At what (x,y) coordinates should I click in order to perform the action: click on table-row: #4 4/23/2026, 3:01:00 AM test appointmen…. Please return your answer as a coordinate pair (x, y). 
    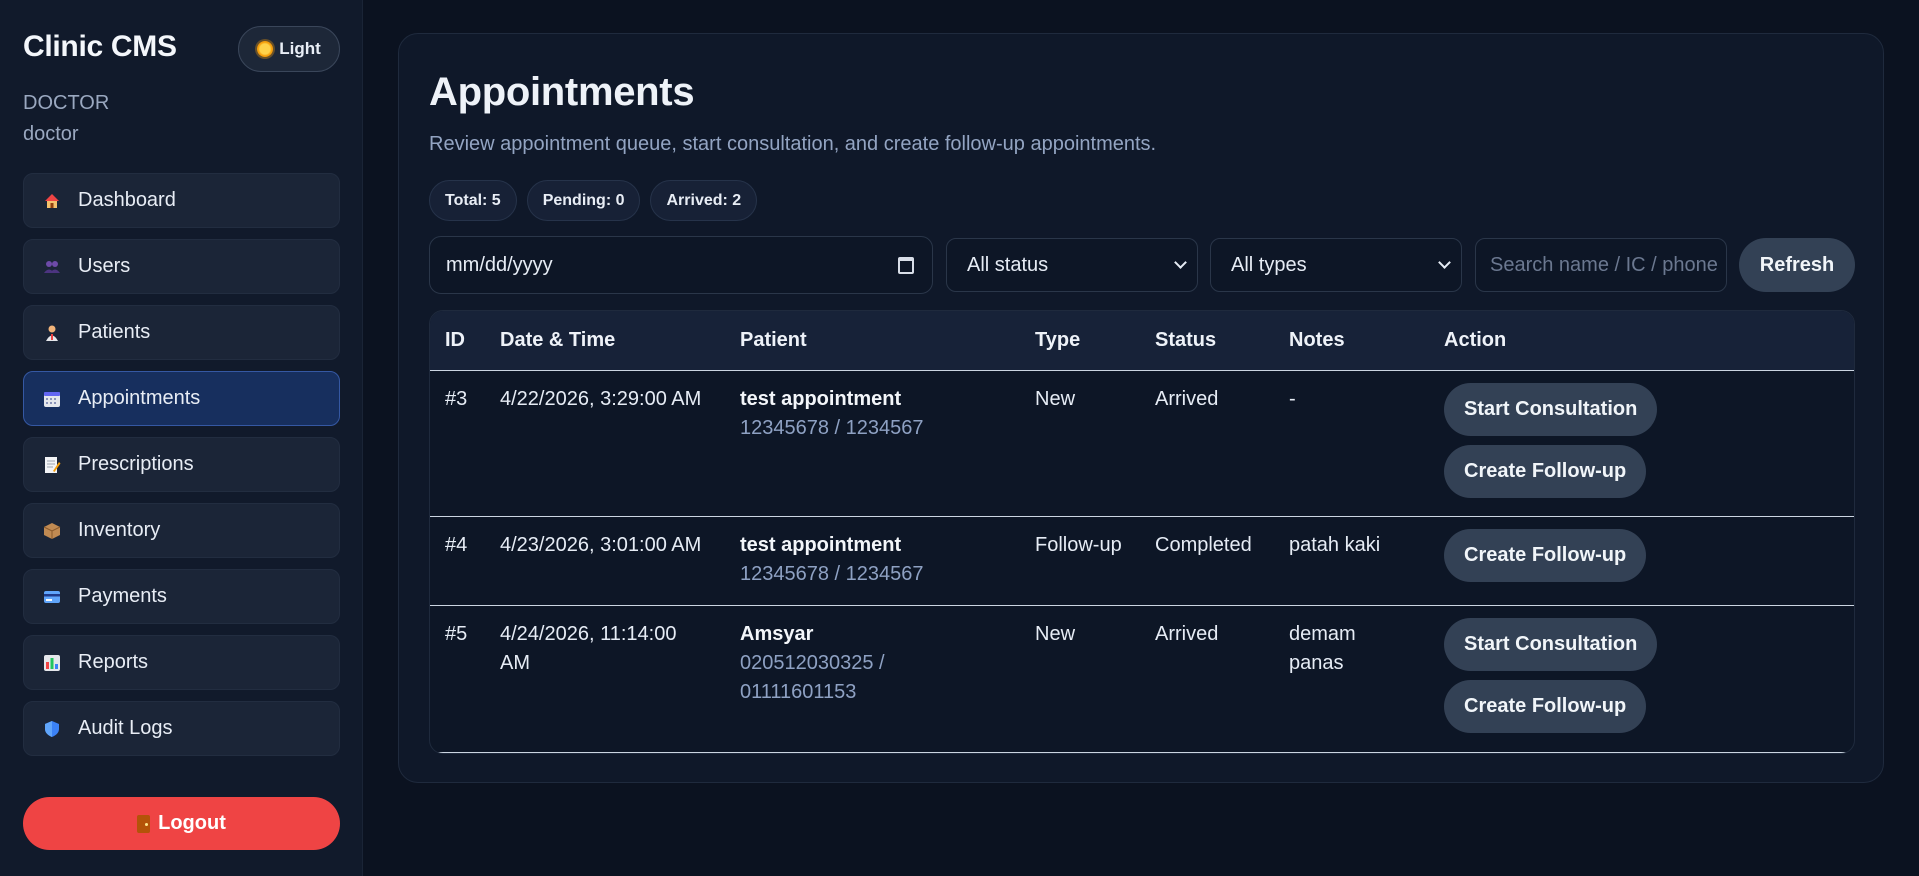
    Looking at the image, I should click on (1142, 561).